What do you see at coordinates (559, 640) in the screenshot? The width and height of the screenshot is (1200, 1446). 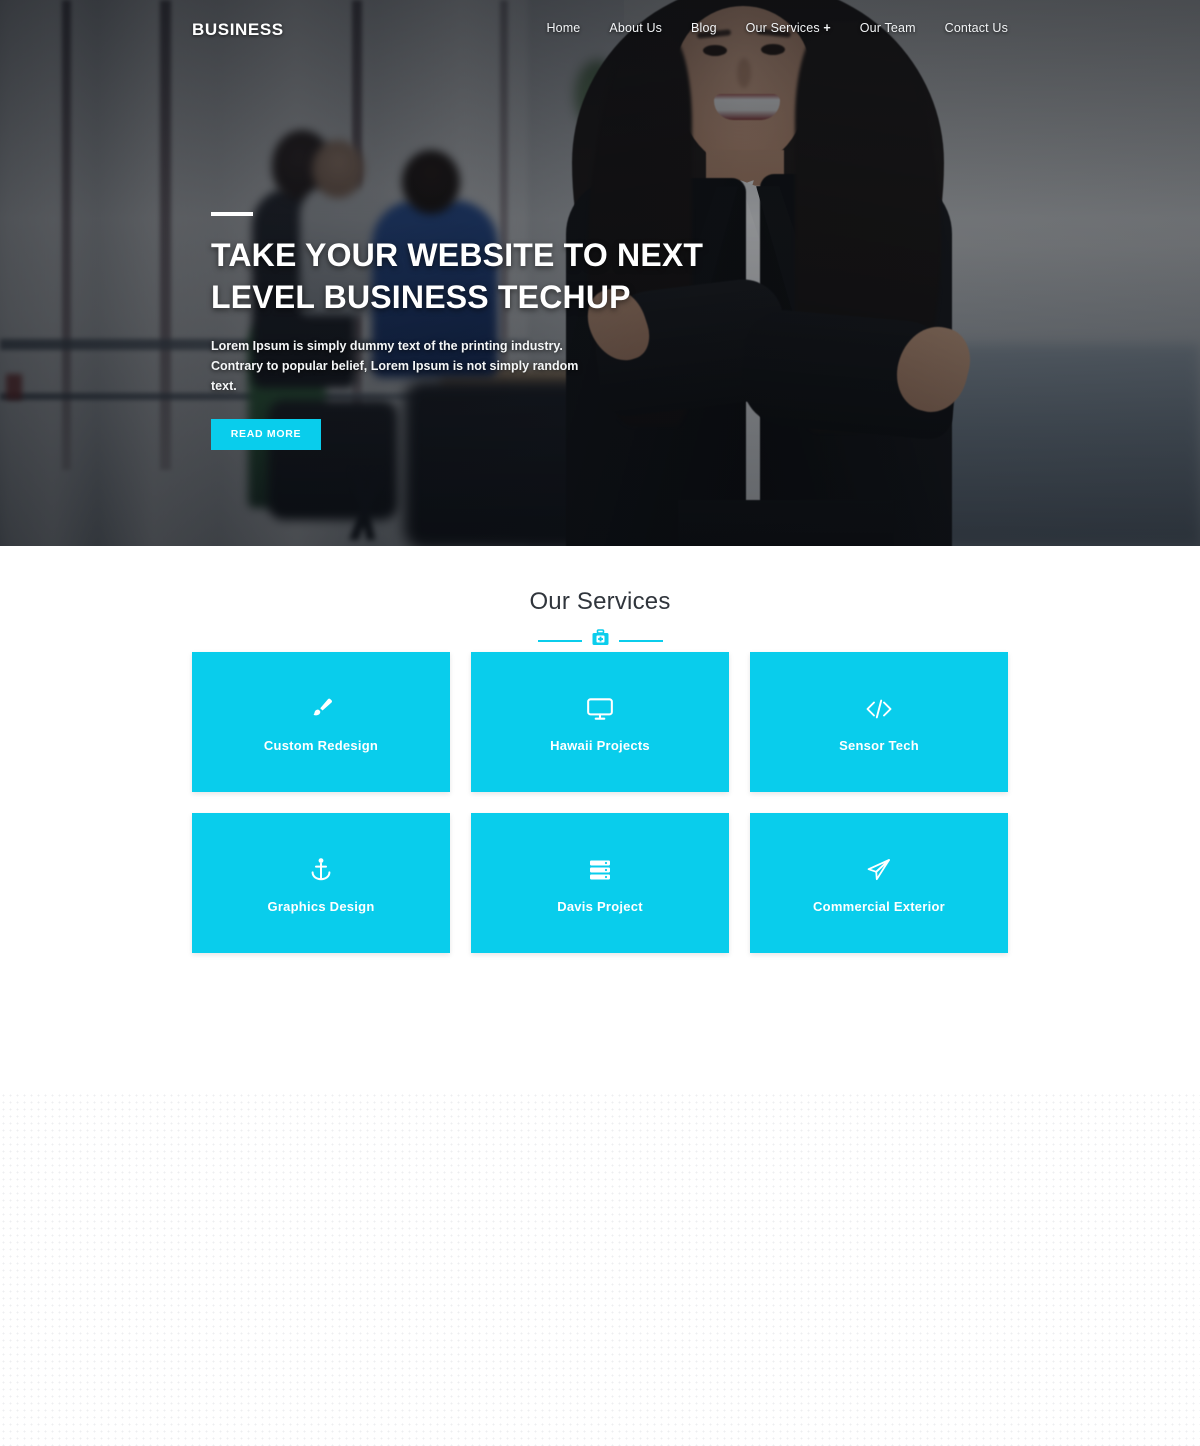 I see `divider-line-left` at bounding box center [559, 640].